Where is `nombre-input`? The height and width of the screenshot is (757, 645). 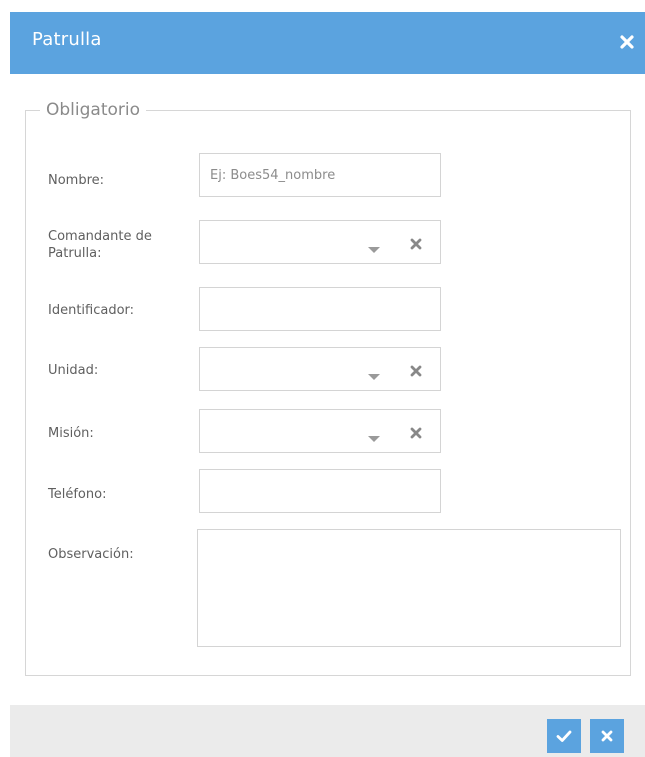 nombre-input is located at coordinates (320, 175).